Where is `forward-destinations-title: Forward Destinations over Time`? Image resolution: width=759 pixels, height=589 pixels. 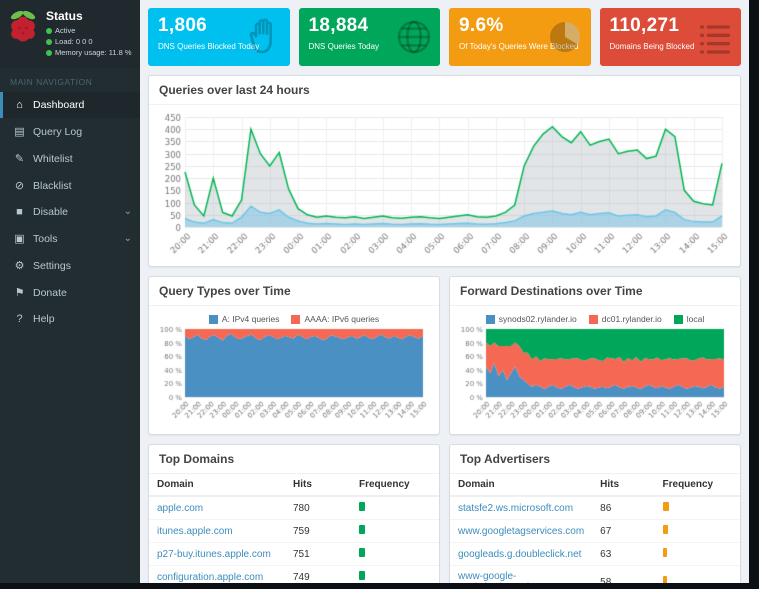 forward-destinations-title: Forward Destinations over Time is located at coordinates (595, 291).